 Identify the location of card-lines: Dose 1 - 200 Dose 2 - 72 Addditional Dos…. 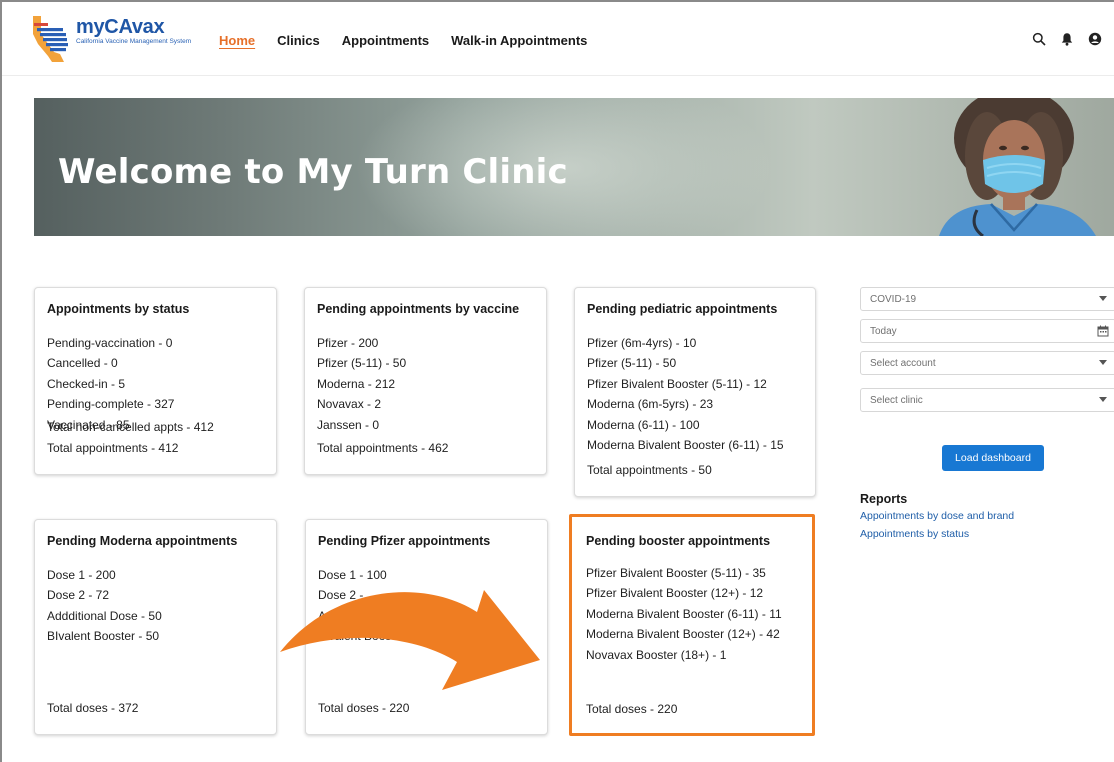
(104, 606).